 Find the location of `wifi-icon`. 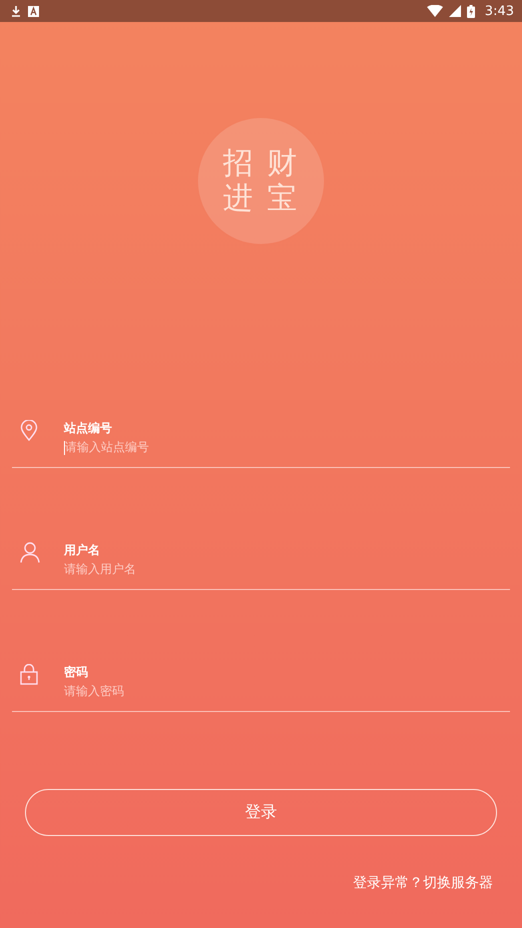

wifi-icon is located at coordinates (434, 11).